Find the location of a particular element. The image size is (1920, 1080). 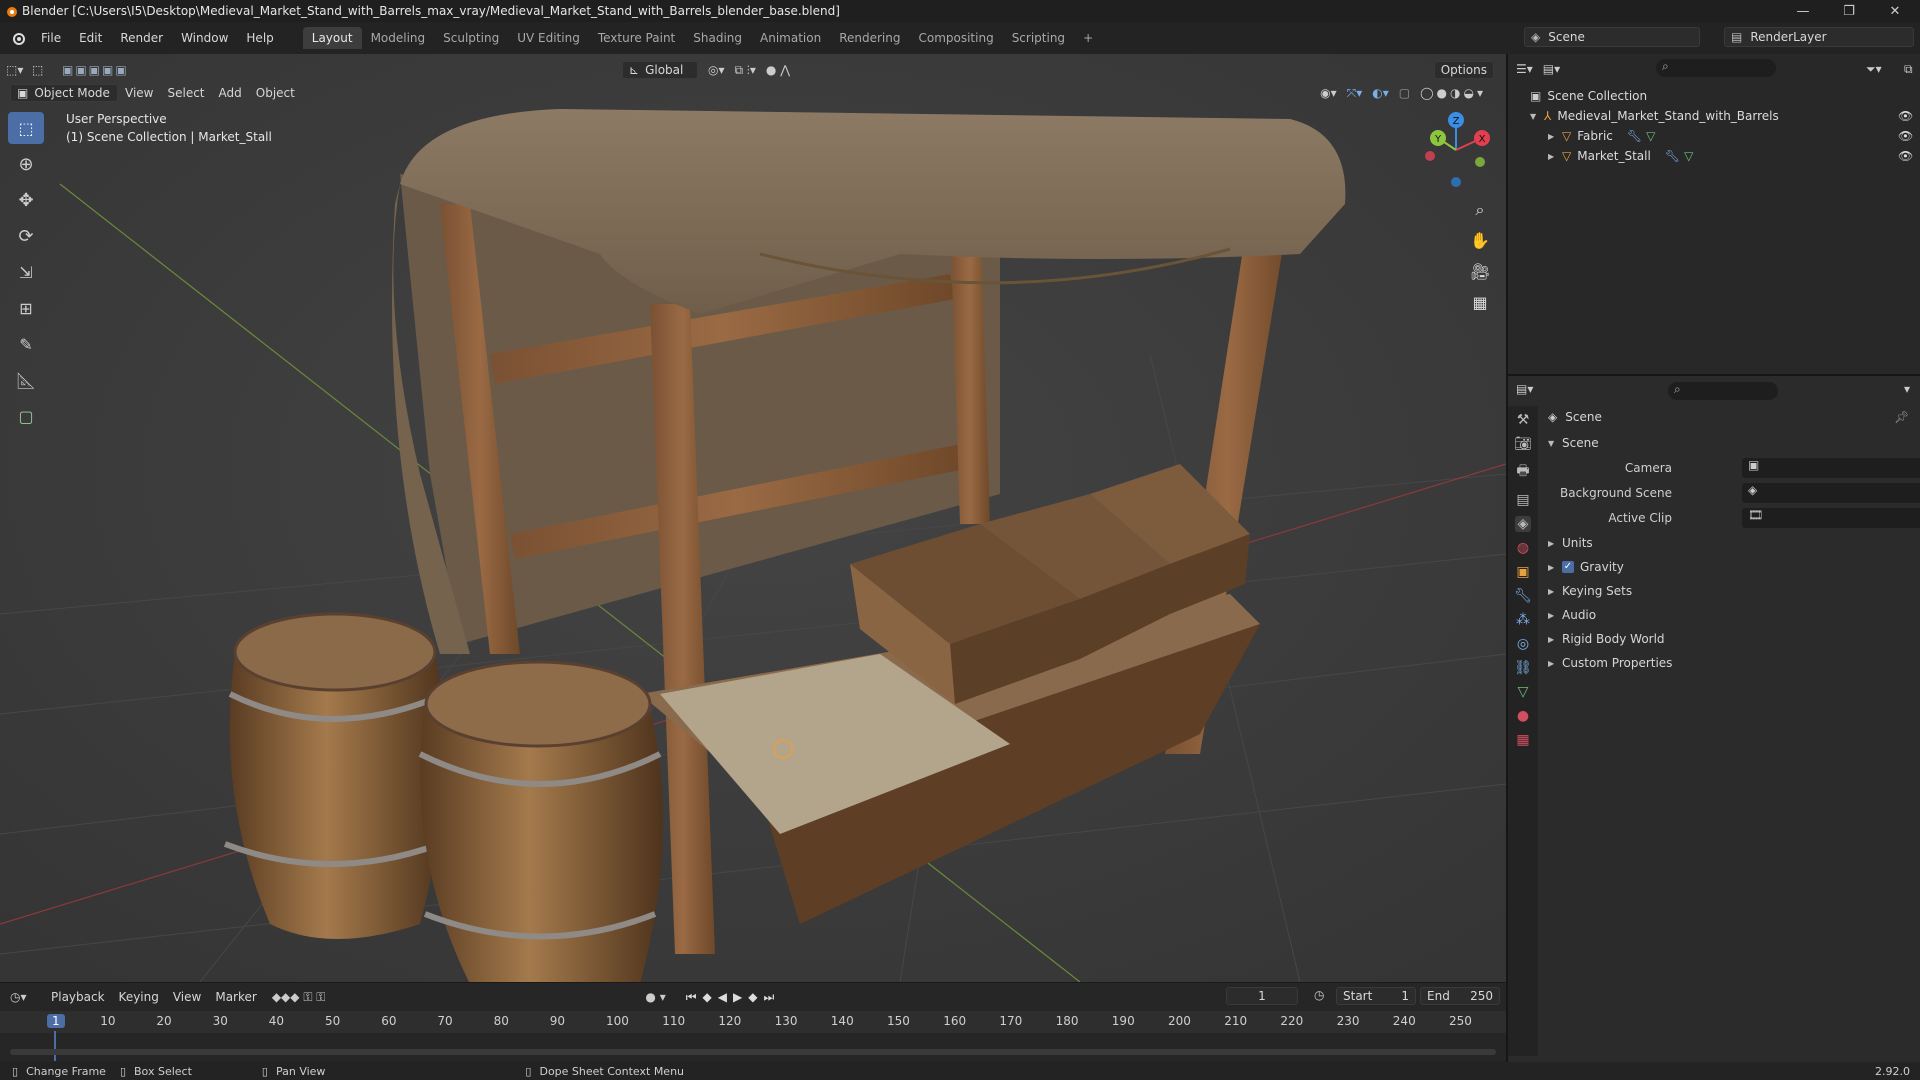

tool-tab-icon: ⚒ is located at coordinates (1523, 420).